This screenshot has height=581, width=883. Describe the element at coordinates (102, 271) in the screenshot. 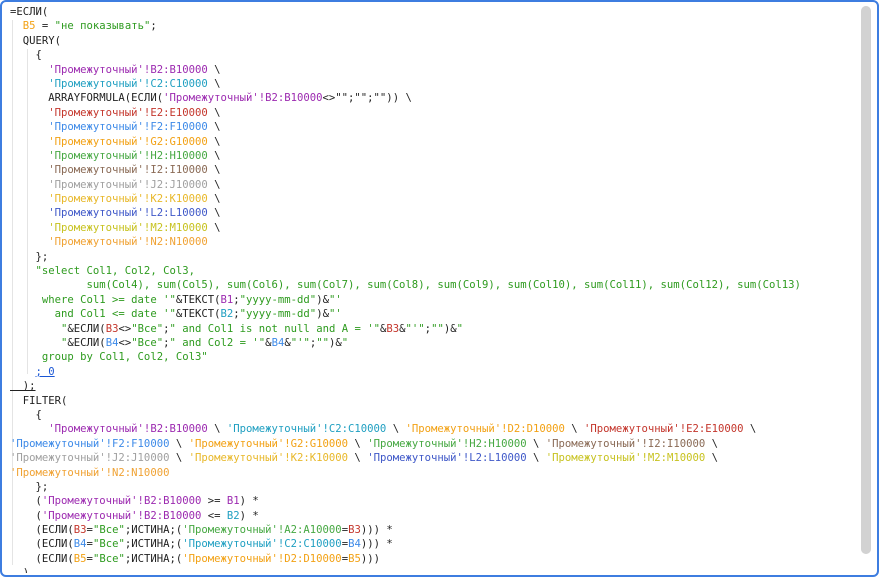

I see `code-token: "select Col1, Col2, Col3,` at that location.